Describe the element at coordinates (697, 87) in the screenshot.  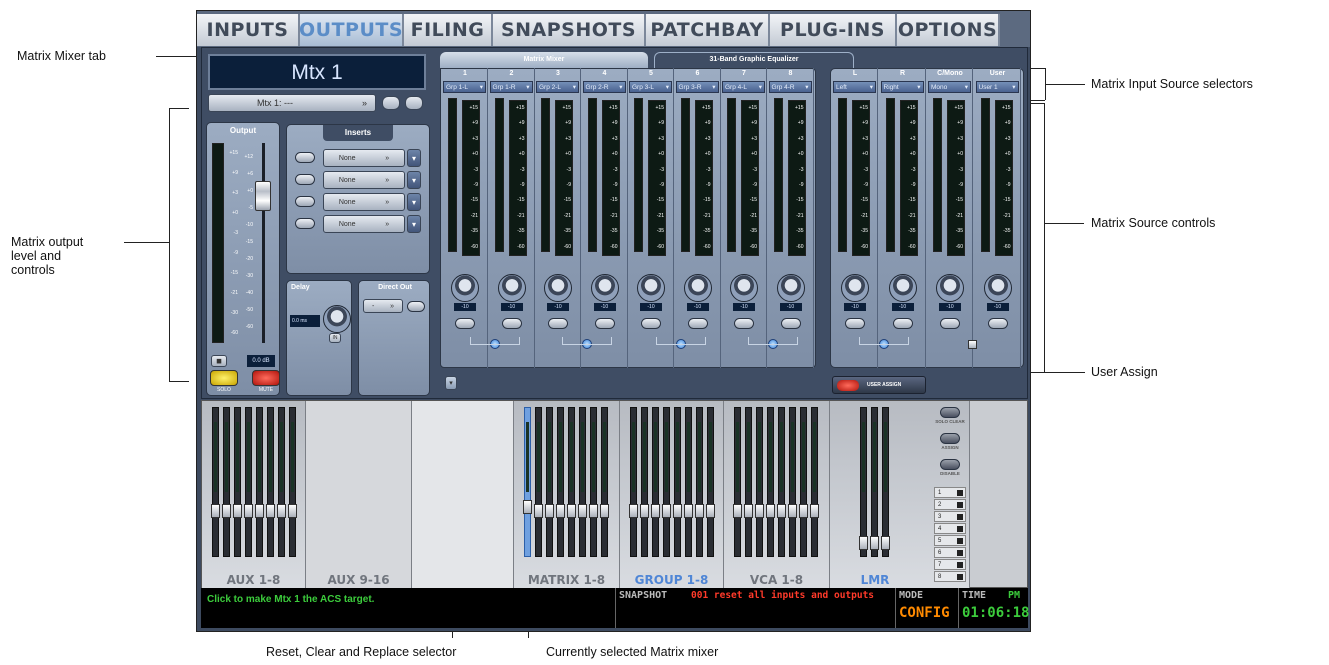
I see `input-source-selector: Grp 3-R ▾` at that location.